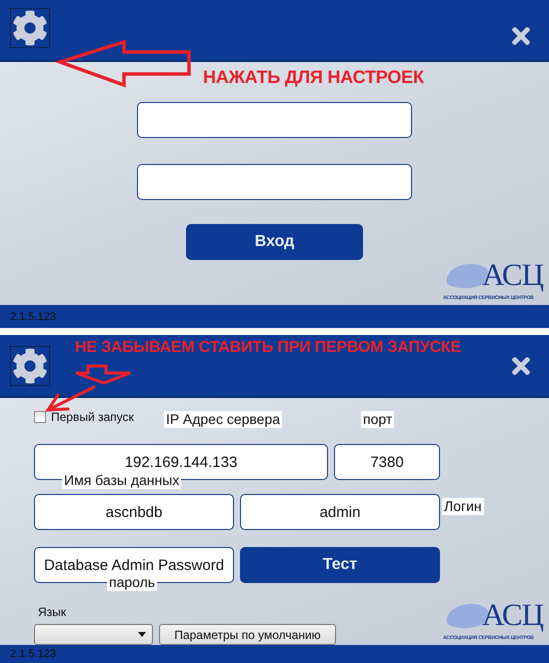 The image size is (549, 663). Describe the element at coordinates (274, 242) in the screenshot. I see `login-button: Вход` at that location.